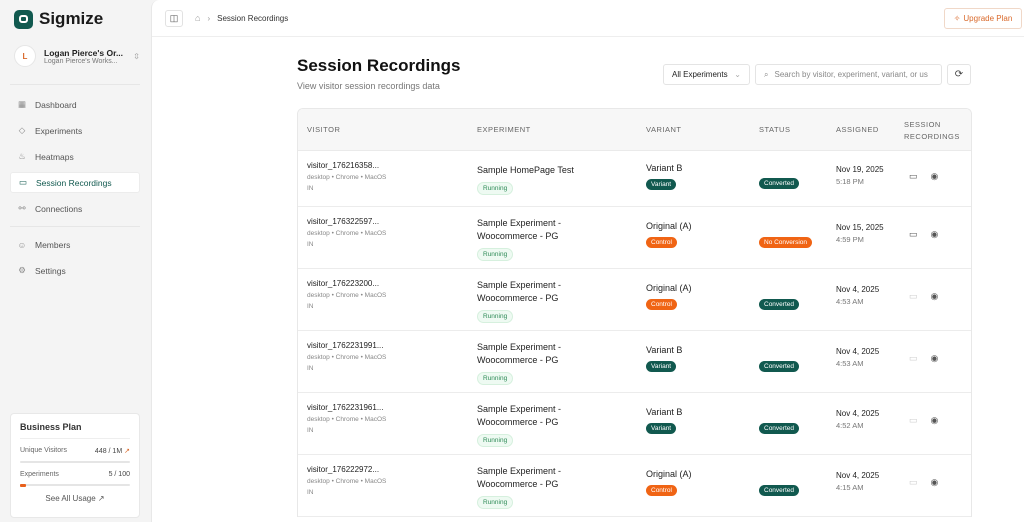 This screenshot has width=1024, height=522. What do you see at coordinates (850, 425) in the screenshot?
I see `assigned-time: 4:52 AM` at bounding box center [850, 425].